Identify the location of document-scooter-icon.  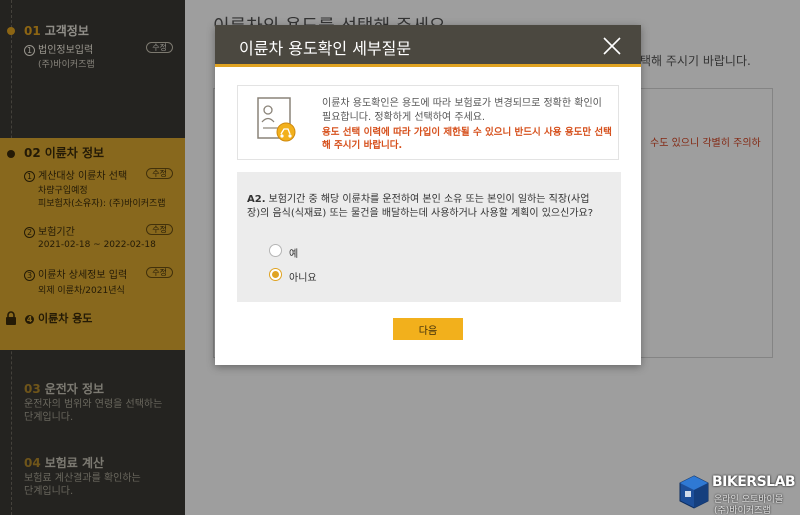
(276, 119).